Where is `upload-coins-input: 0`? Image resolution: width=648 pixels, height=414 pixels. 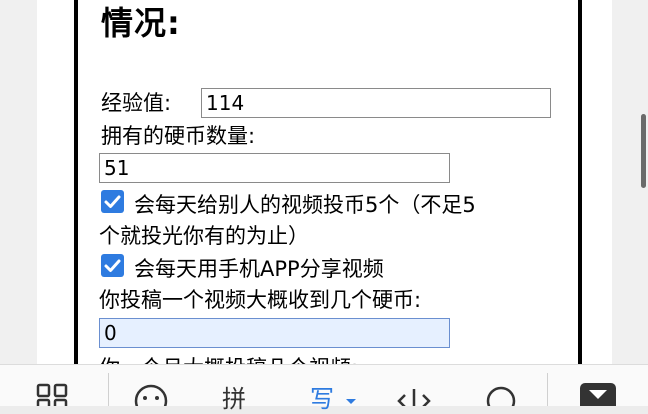
upload-coins-input: 0 is located at coordinates (274, 333).